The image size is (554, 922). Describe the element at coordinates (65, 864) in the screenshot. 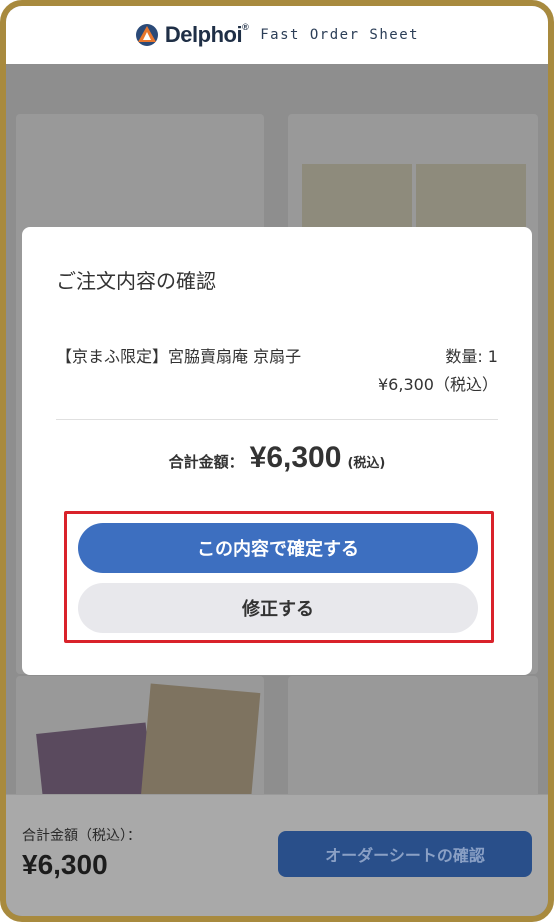

I see `total-amount: ¥6,300` at that location.